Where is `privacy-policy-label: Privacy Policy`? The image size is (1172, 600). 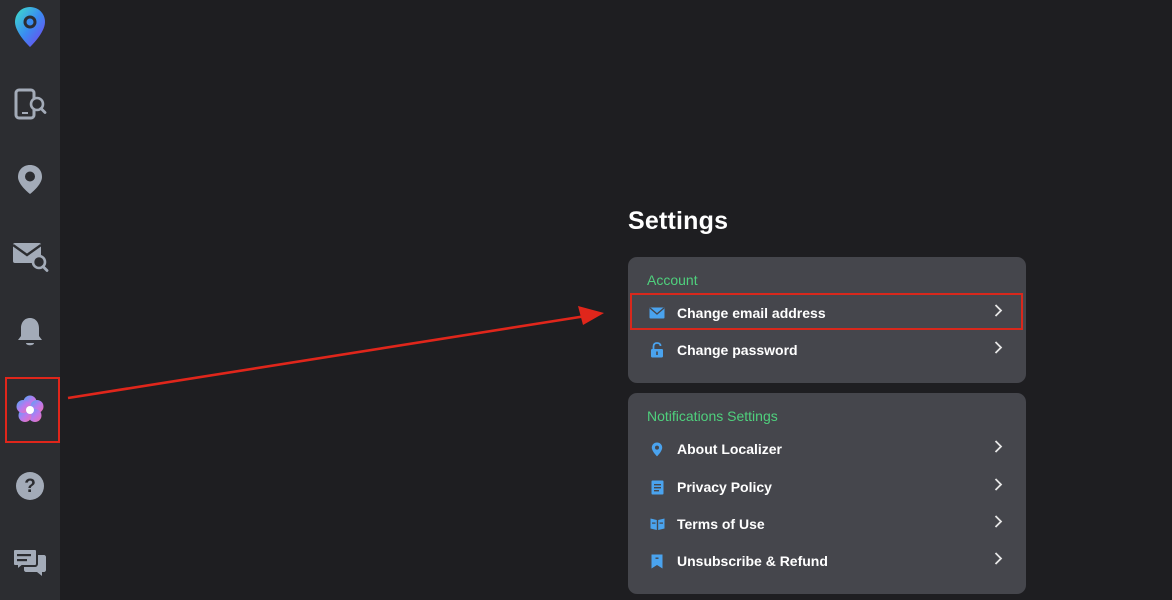
privacy-policy-label: Privacy Policy is located at coordinates (724, 487).